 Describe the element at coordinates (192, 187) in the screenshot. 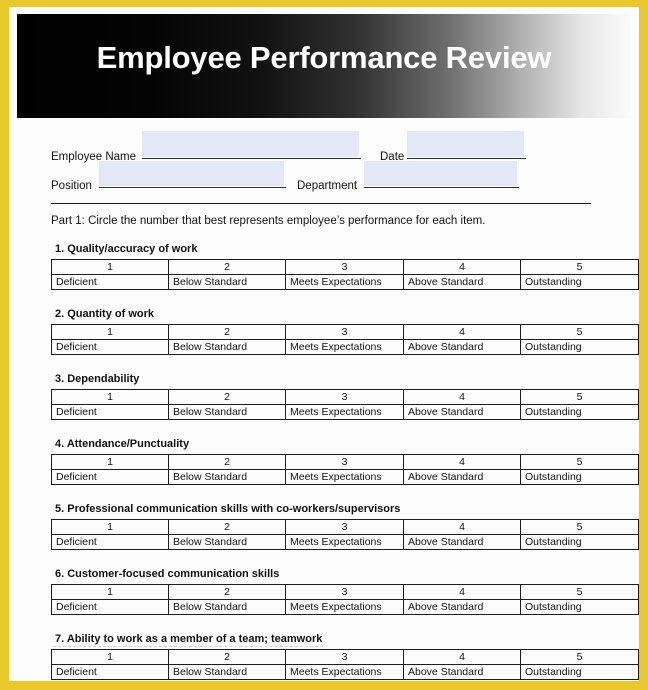

I see `position-rule` at that location.